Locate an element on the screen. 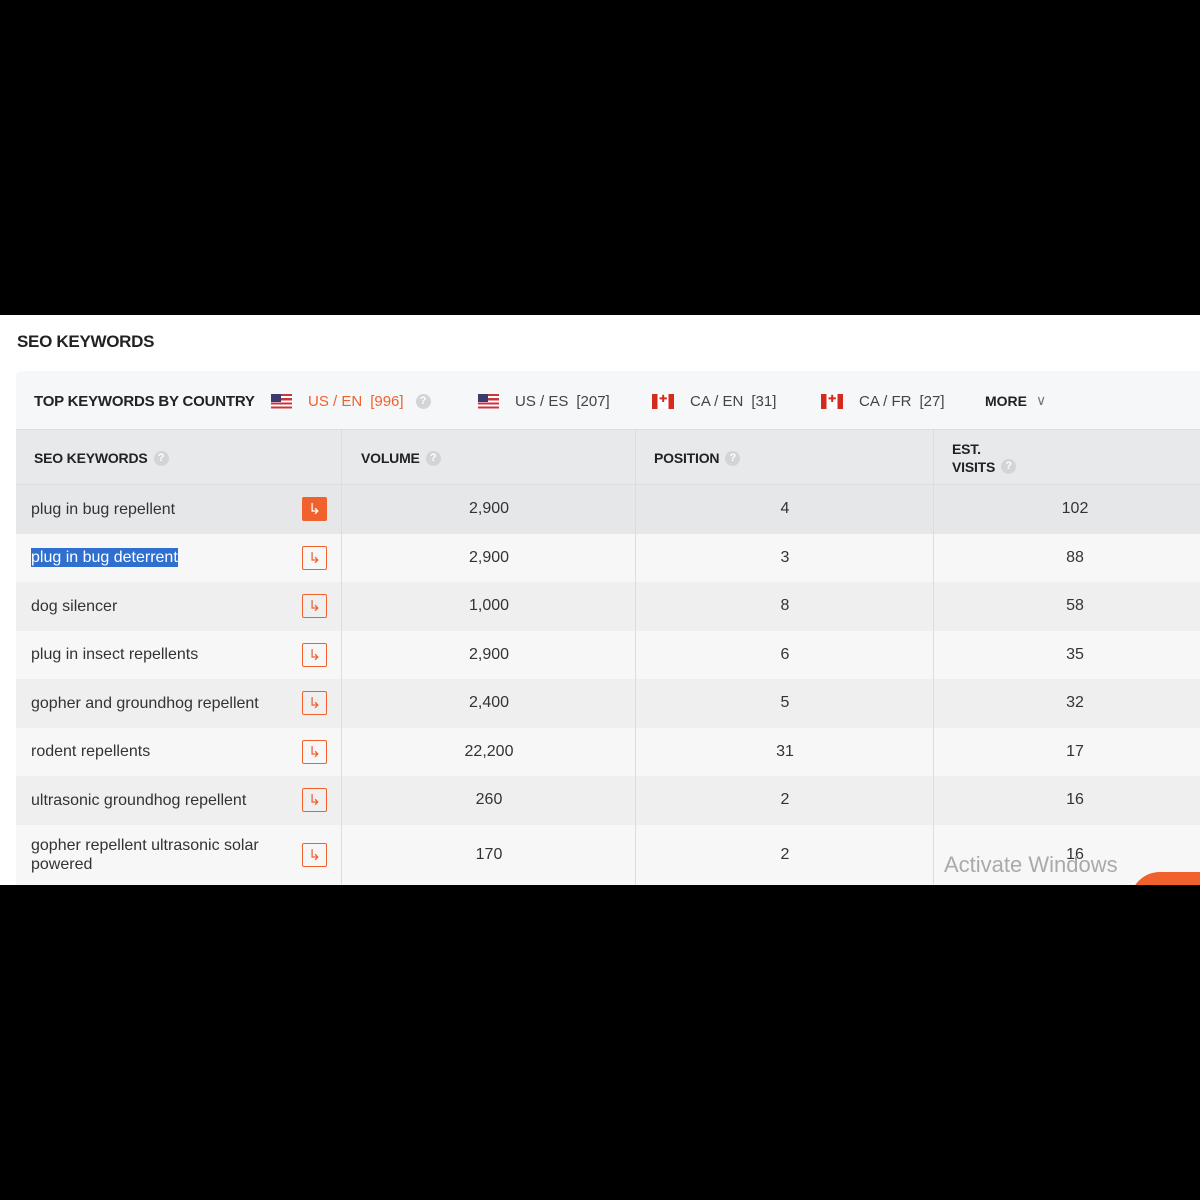  chevron-down-icon: ∨ is located at coordinates (1041, 400).